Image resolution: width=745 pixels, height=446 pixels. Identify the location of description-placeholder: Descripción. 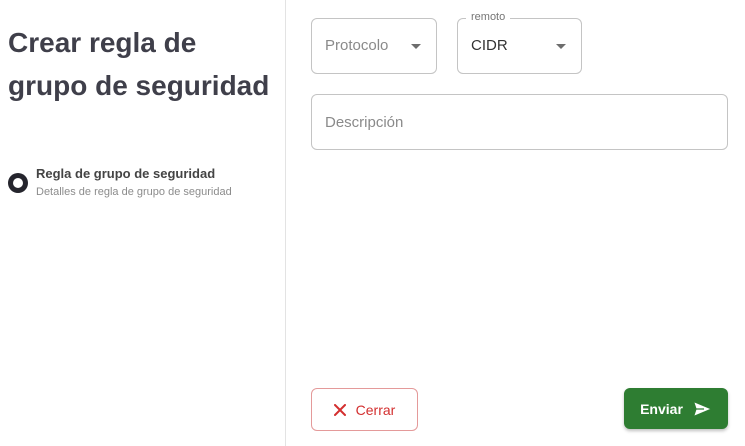
(364, 122).